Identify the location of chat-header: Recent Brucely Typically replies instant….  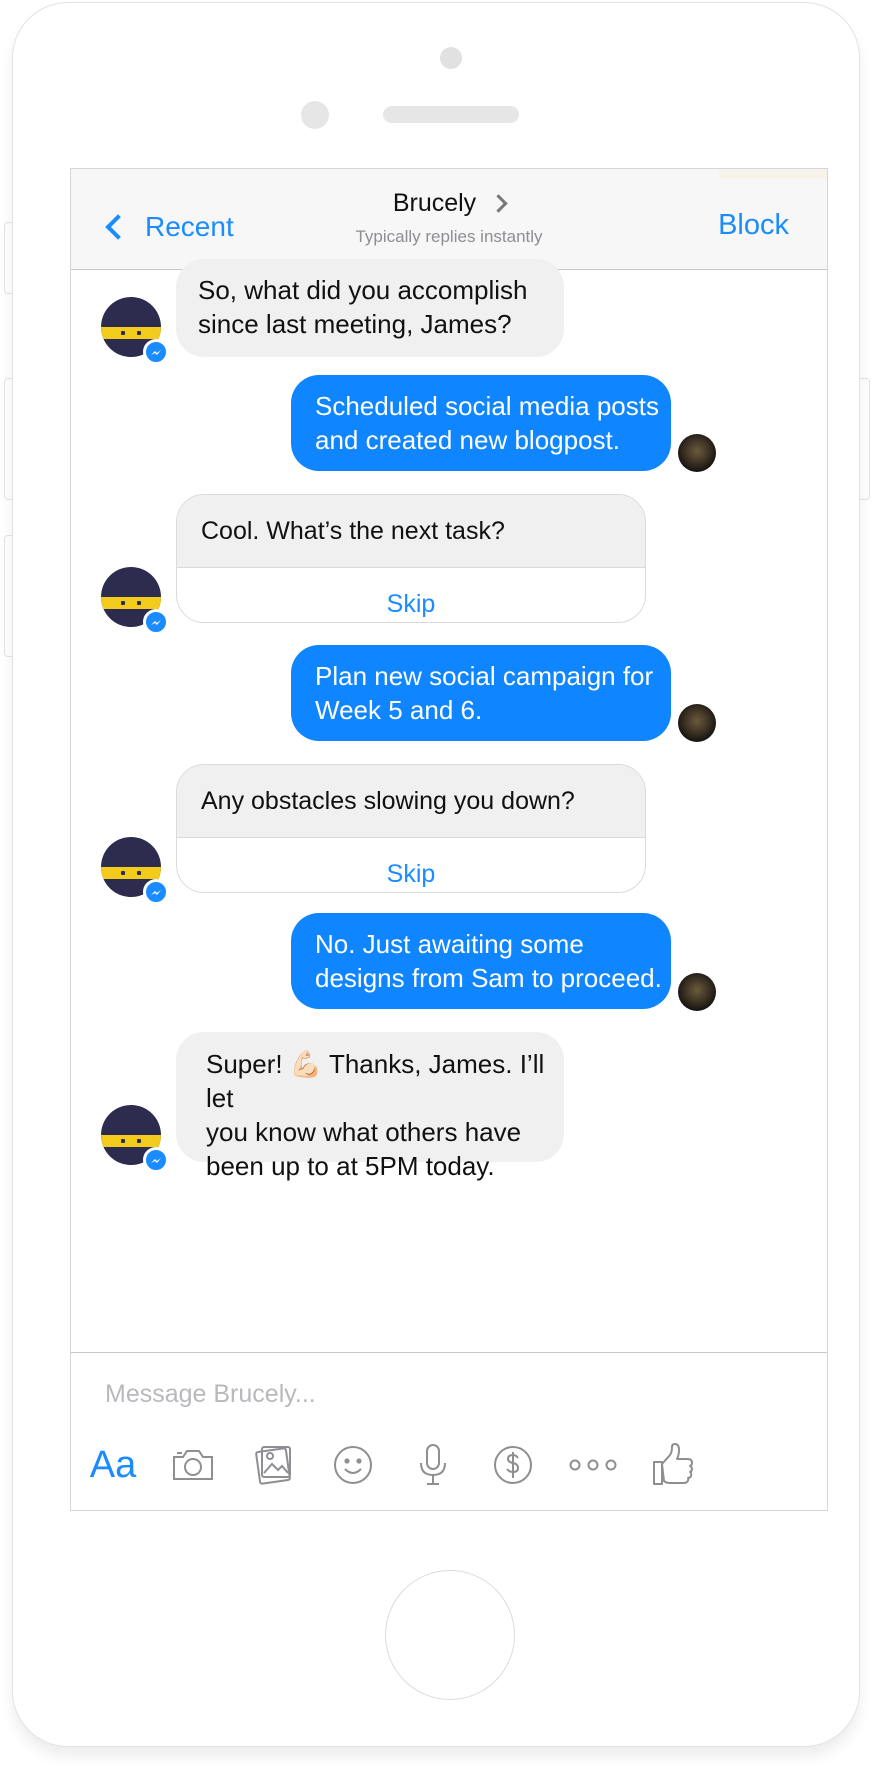
(449, 219).